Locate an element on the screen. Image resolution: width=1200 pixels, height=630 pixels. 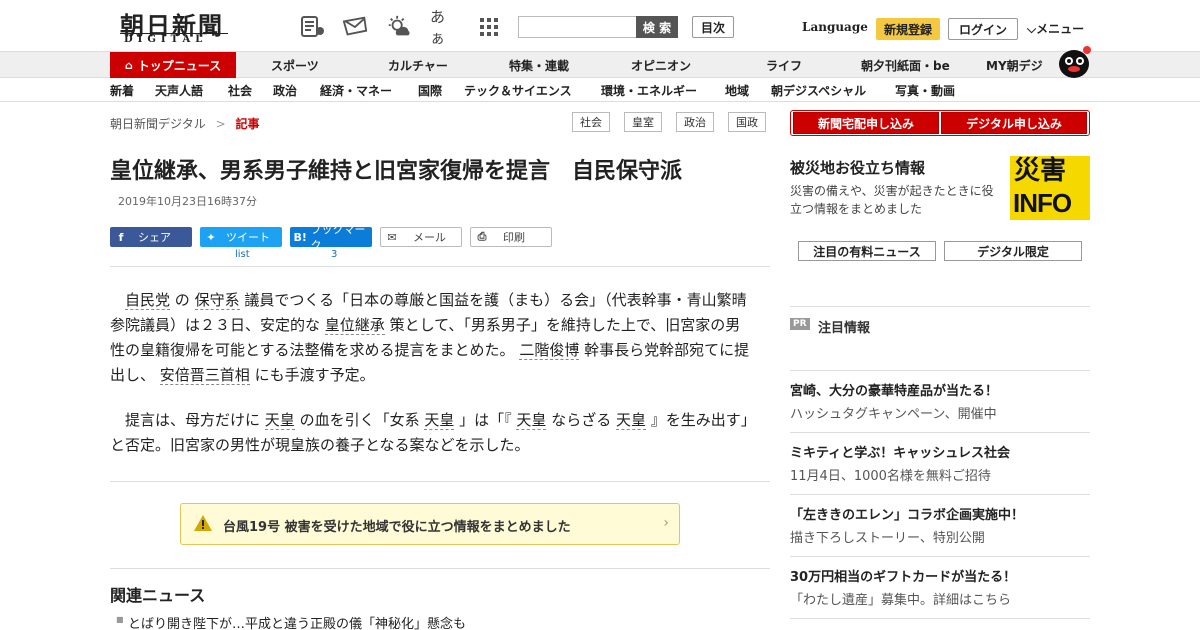
menu-button: ⌵メニュー is located at coordinates (1055, 28).